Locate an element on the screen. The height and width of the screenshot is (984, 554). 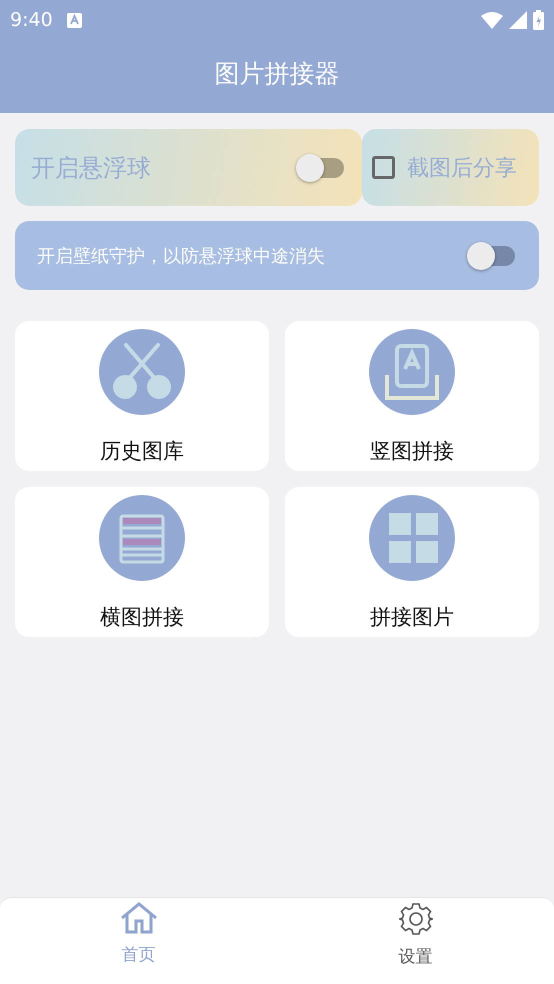
feature-tile: 历史图库 is located at coordinates (142, 396).